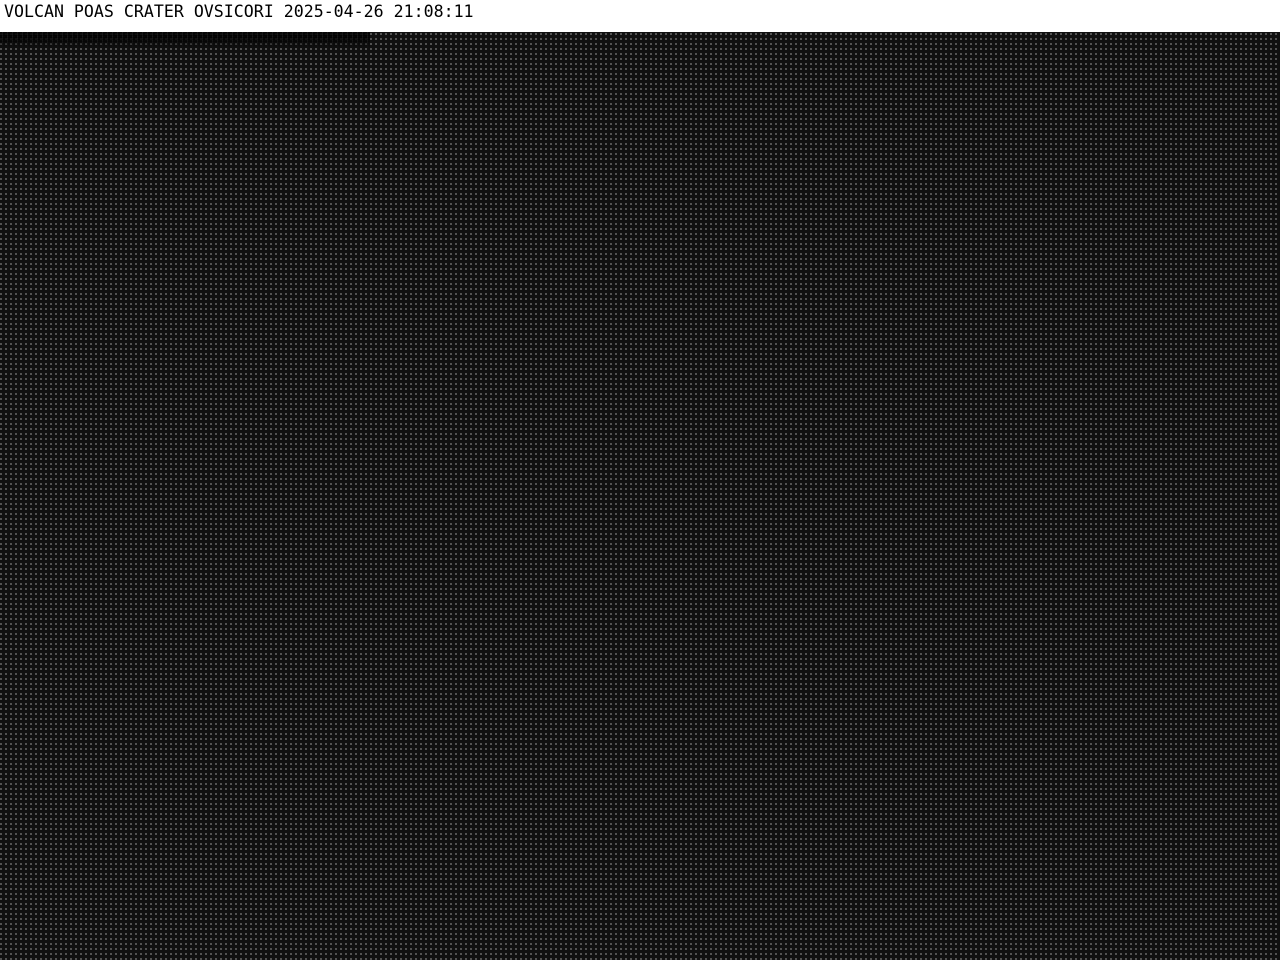 The height and width of the screenshot is (960, 1280). What do you see at coordinates (185, 40) in the screenshot?
I see `sensor-noise-strip` at bounding box center [185, 40].